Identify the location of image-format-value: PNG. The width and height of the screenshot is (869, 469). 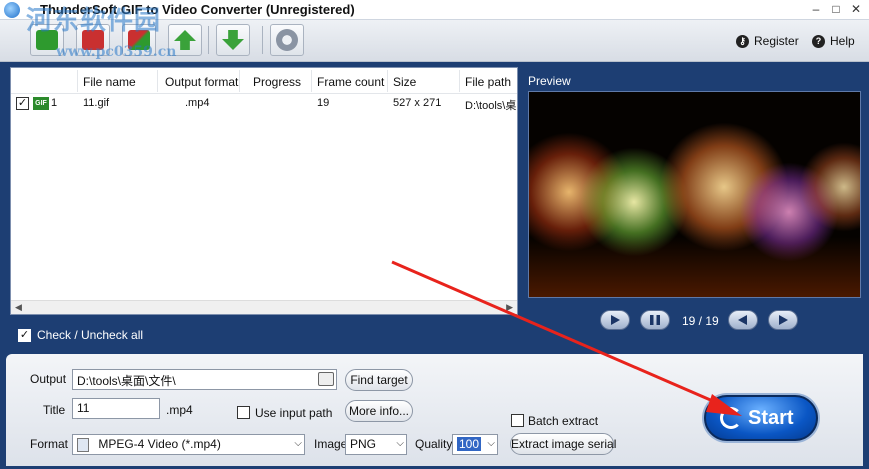
(363, 444).